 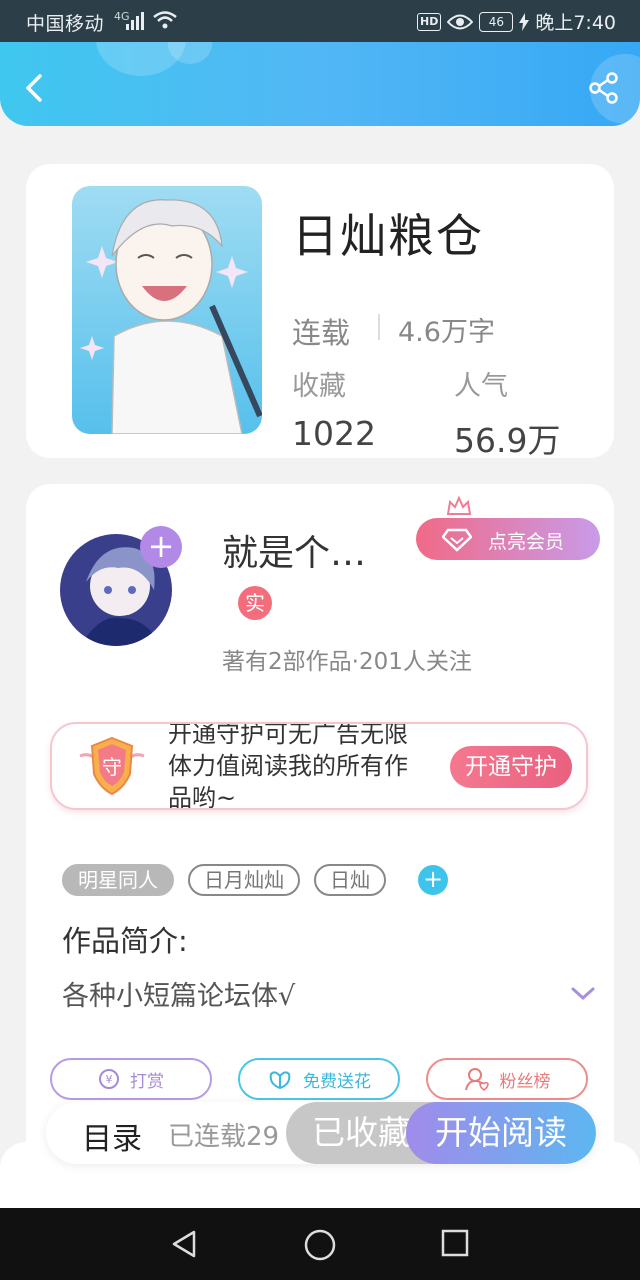 I want to click on guard-banner: 守 开通守护可无广告无限体力值阅读我的所有作品哟~ 开通守护, so click(x=319, y=766).